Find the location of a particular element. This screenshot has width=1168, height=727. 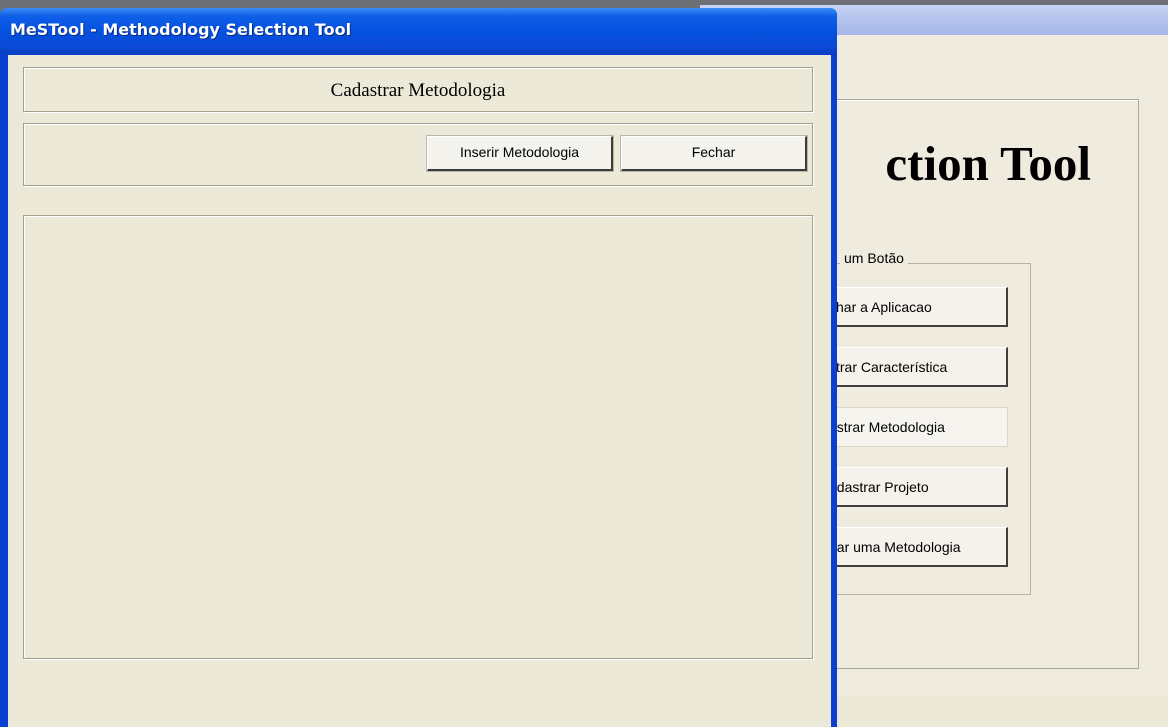

page-title: Cadastrar Metodologia is located at coordinates (418, 90).